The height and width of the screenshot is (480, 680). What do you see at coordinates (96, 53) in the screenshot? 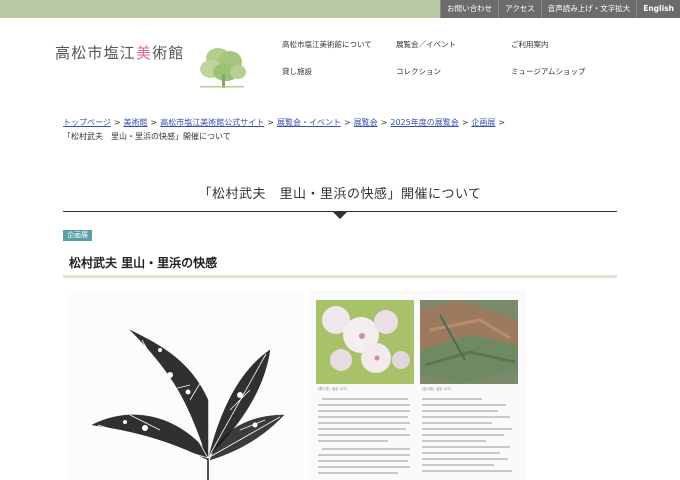
I see `logo-text-pre: 高松市塩江` at bounding box center [96, 53].